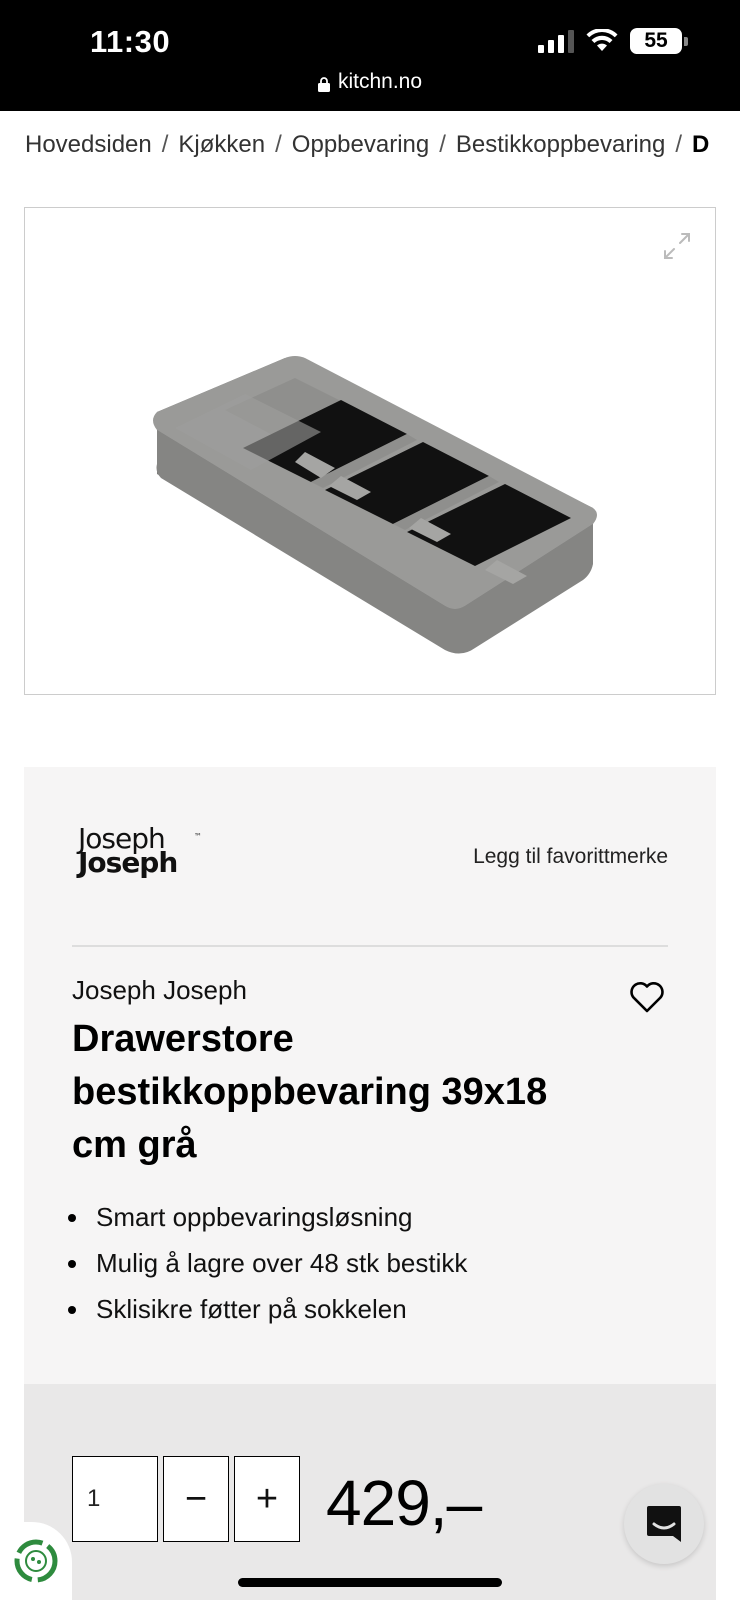 The height and width of the screenshot is (1600, 740). Describe the element at coordinates (130, 41) in the screenshot. I see `status-time: 11:30` at that location.